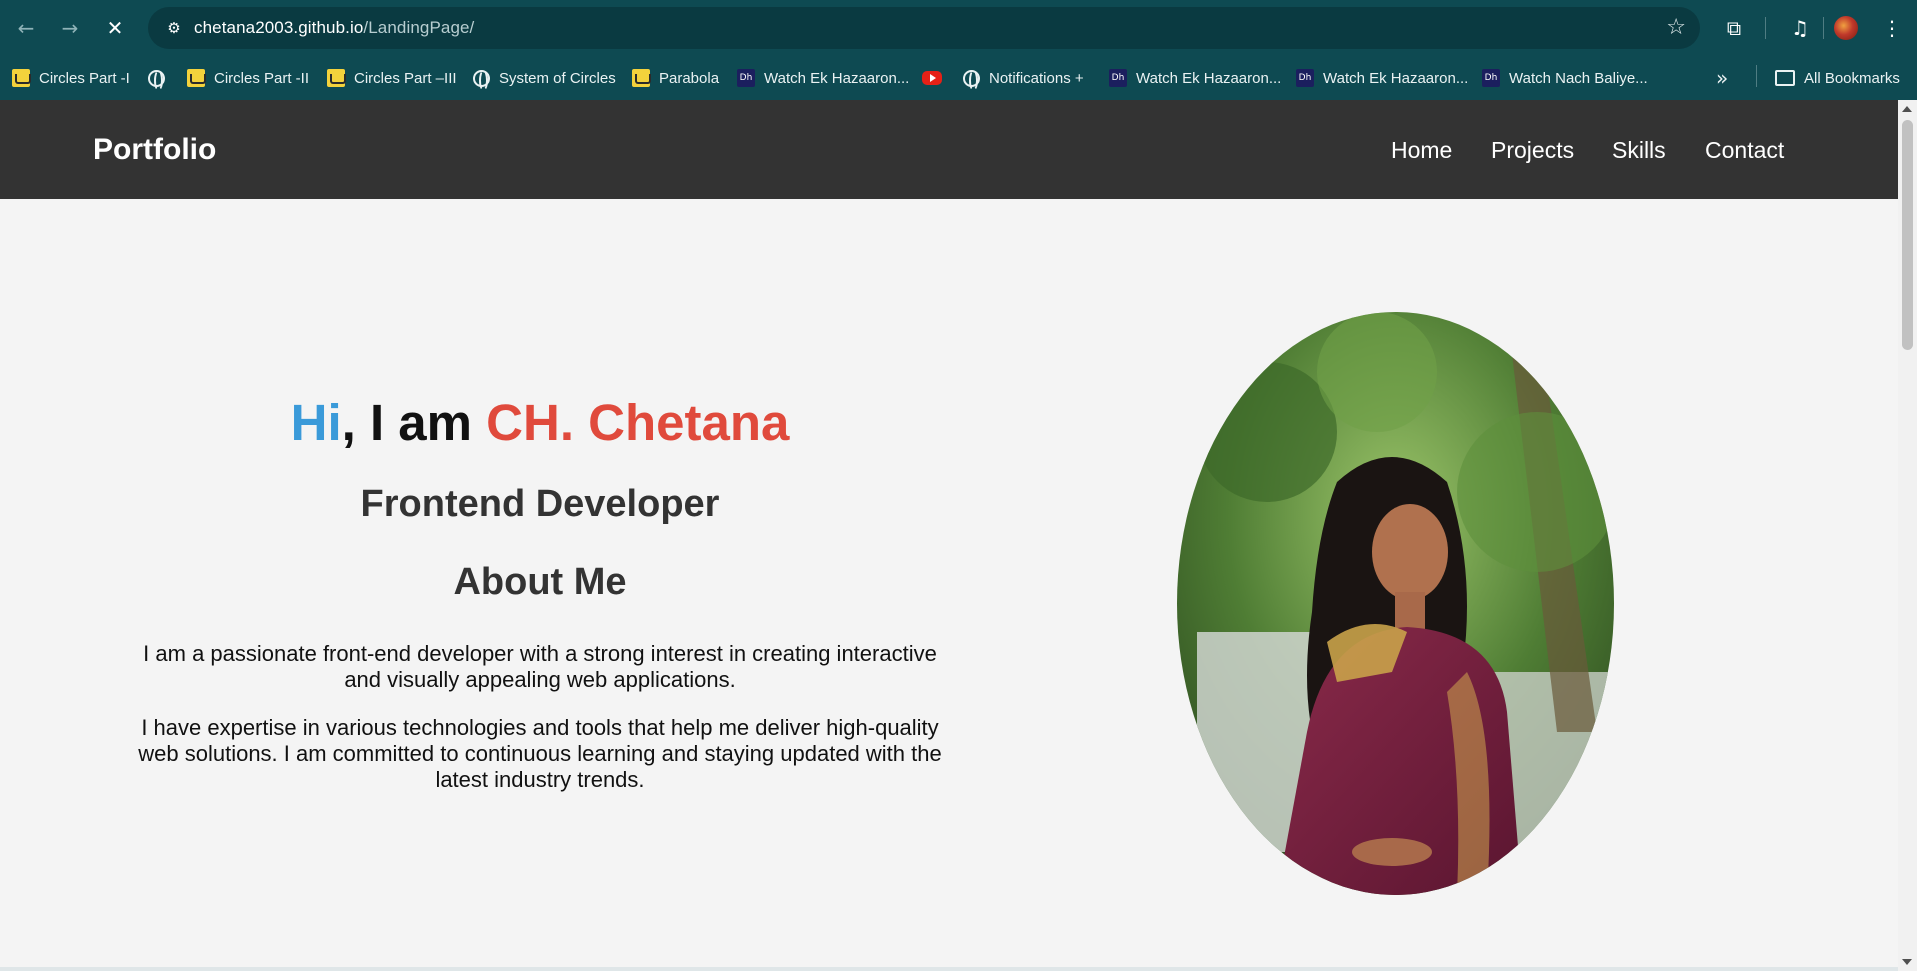 The height and width of the screenshot is (971, 1917). What do you see at coordinates (414, 422) in the screenshot?
I see `greeting-mid: , I am` at bounding box center [414, 422].